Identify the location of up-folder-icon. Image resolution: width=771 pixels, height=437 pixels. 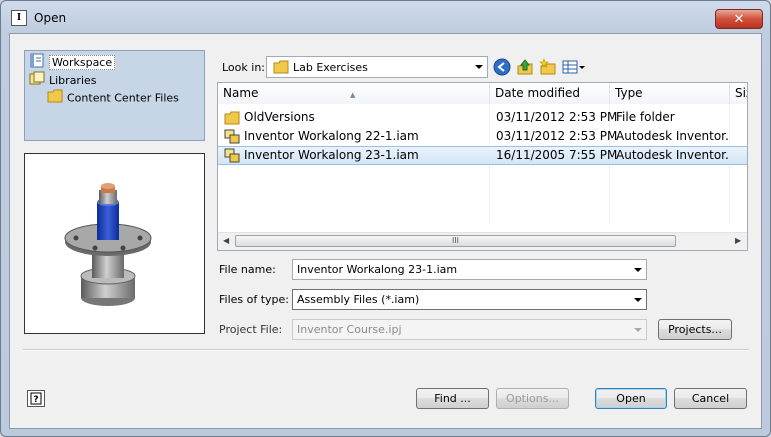
(525, 67).